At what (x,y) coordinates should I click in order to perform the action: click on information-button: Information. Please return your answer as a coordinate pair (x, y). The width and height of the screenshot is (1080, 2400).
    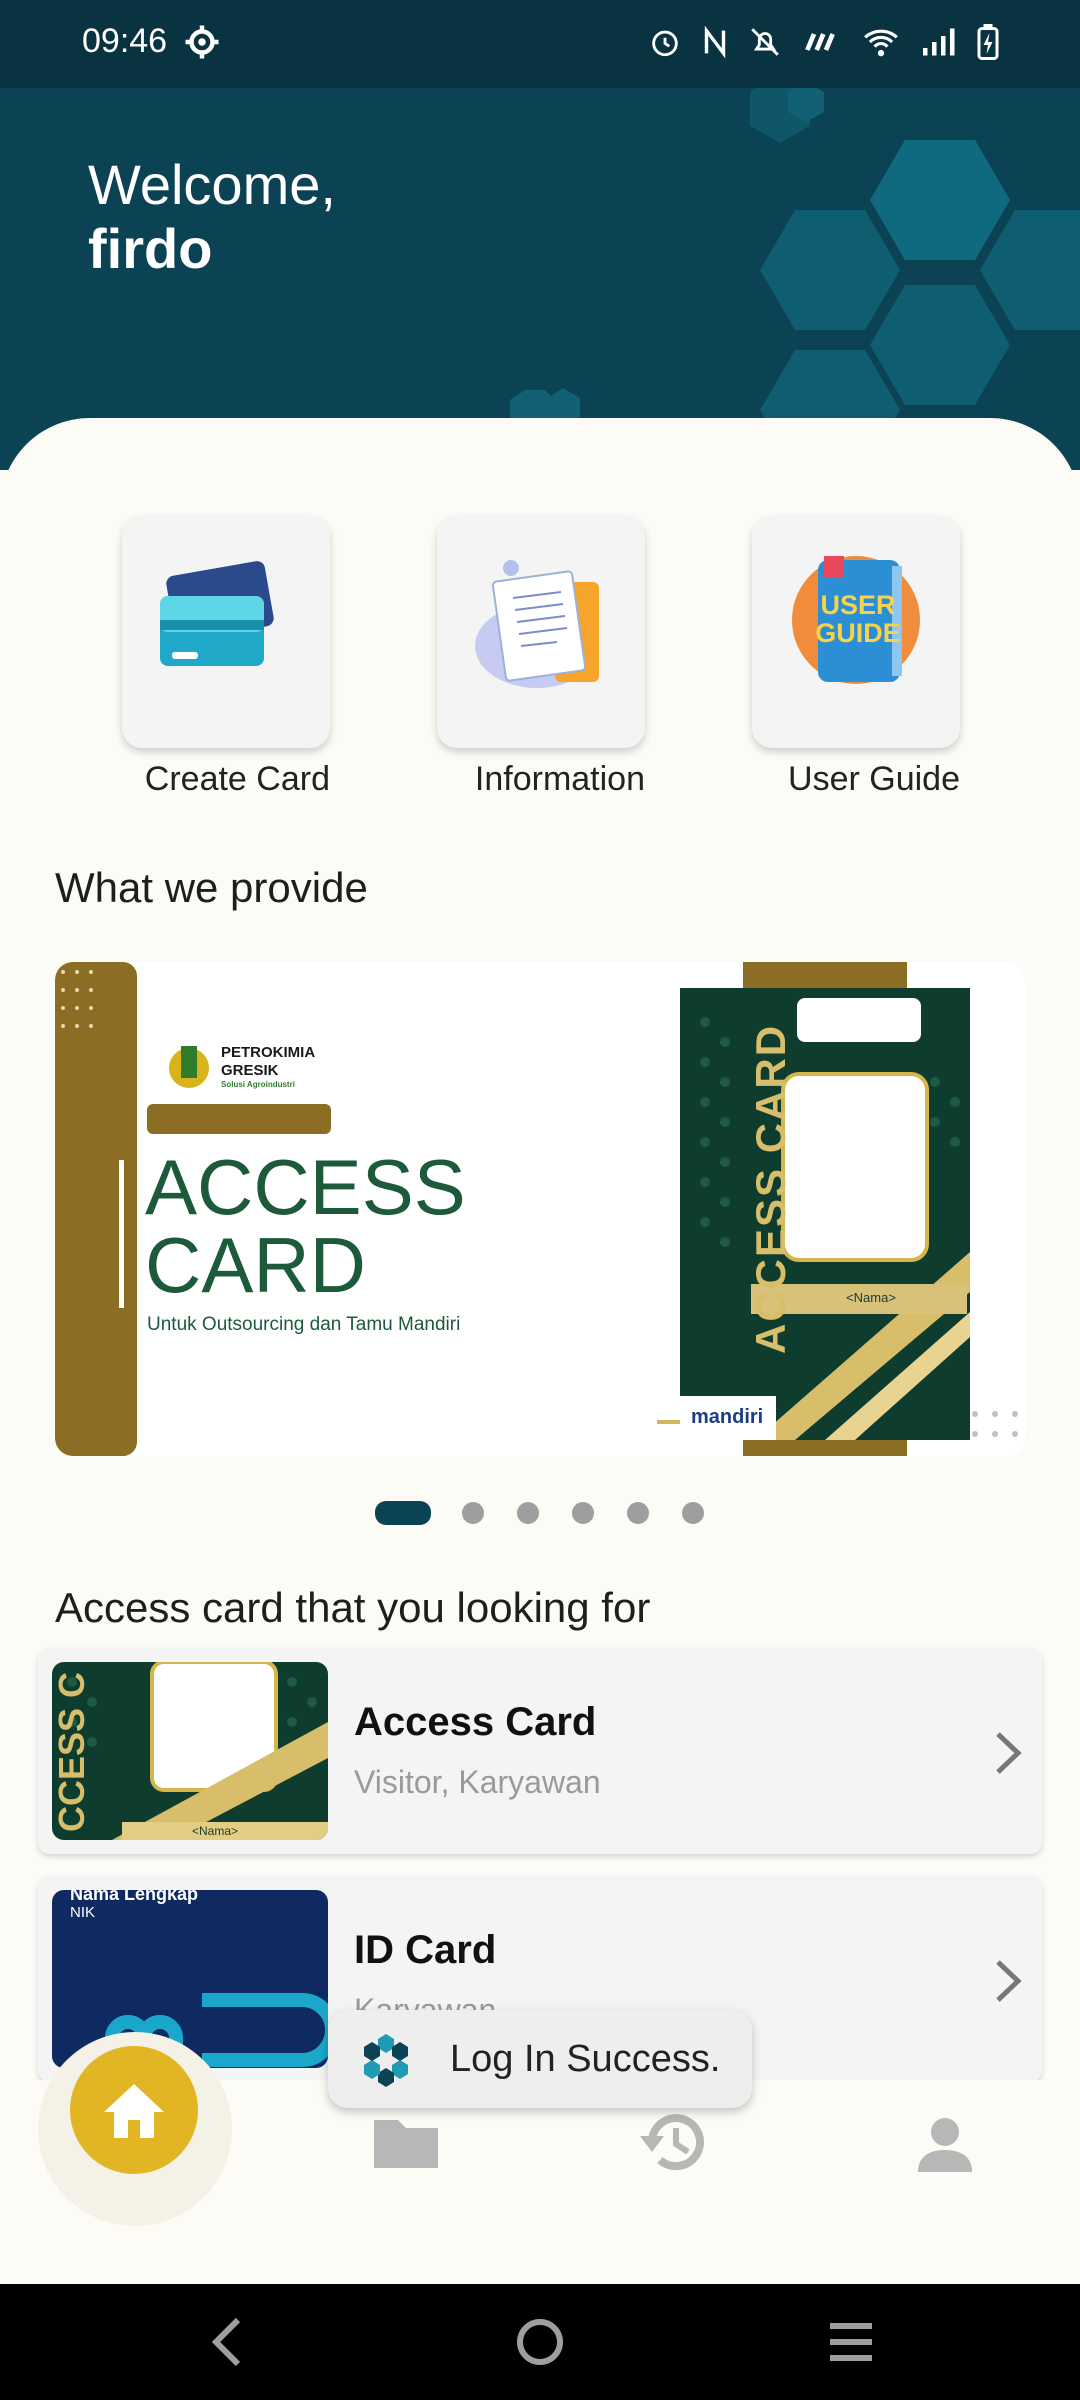
    Looking at the image, I should click on (541, 657).